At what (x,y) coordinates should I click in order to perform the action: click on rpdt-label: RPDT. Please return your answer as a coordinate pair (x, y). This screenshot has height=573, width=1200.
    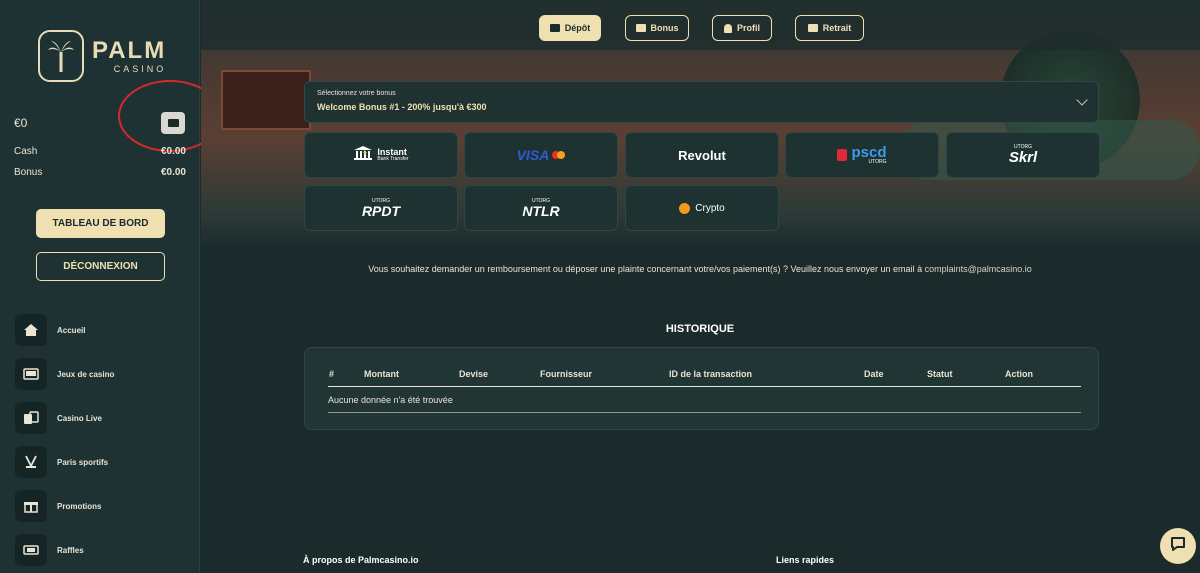
    Looking at the image, I should click on (381, 210).